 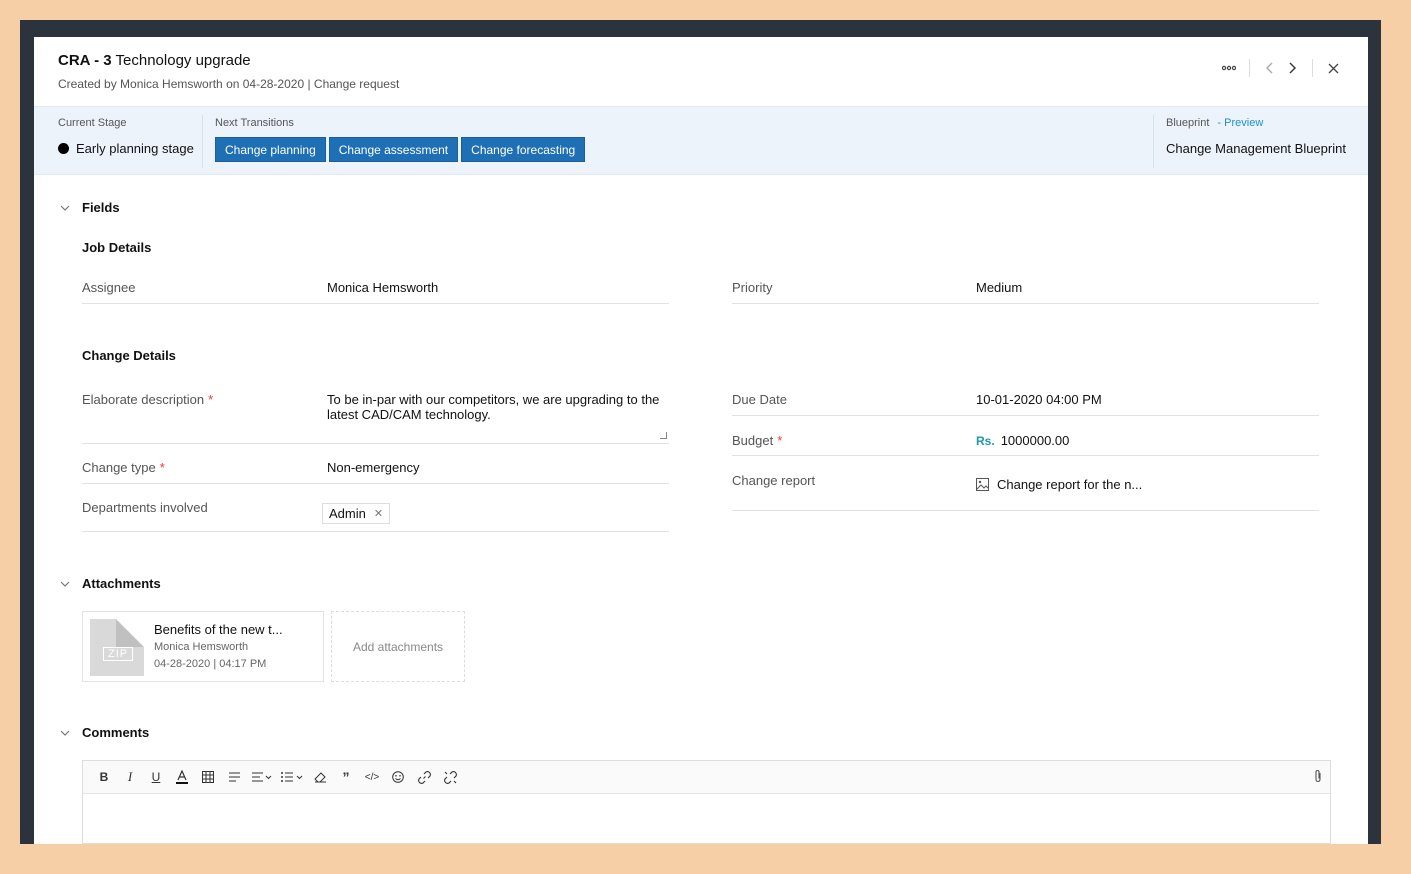 I want to click on zip-file-icon: ZIP, so click(x=117, y=647).